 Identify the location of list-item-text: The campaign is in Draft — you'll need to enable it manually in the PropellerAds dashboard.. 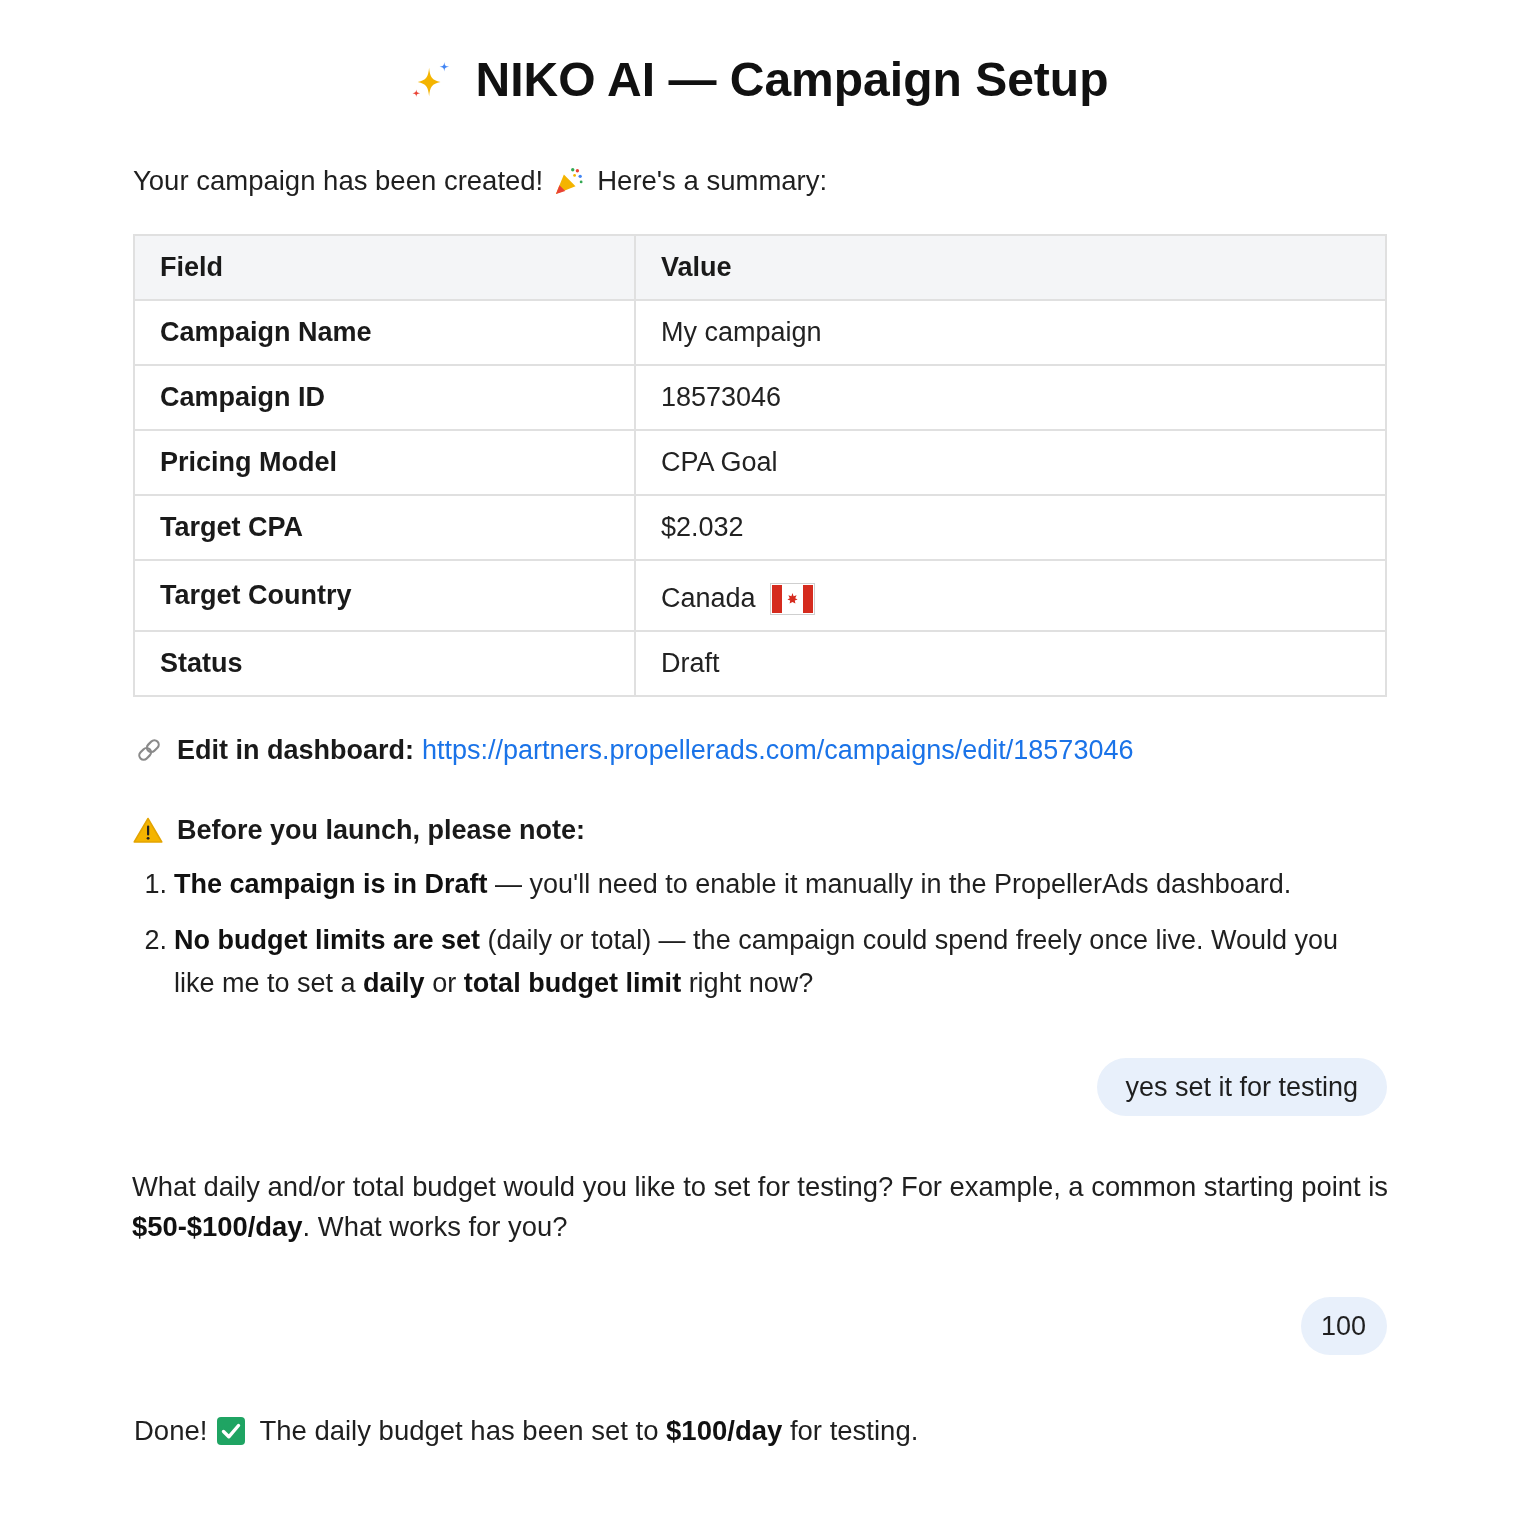
(733, 884).